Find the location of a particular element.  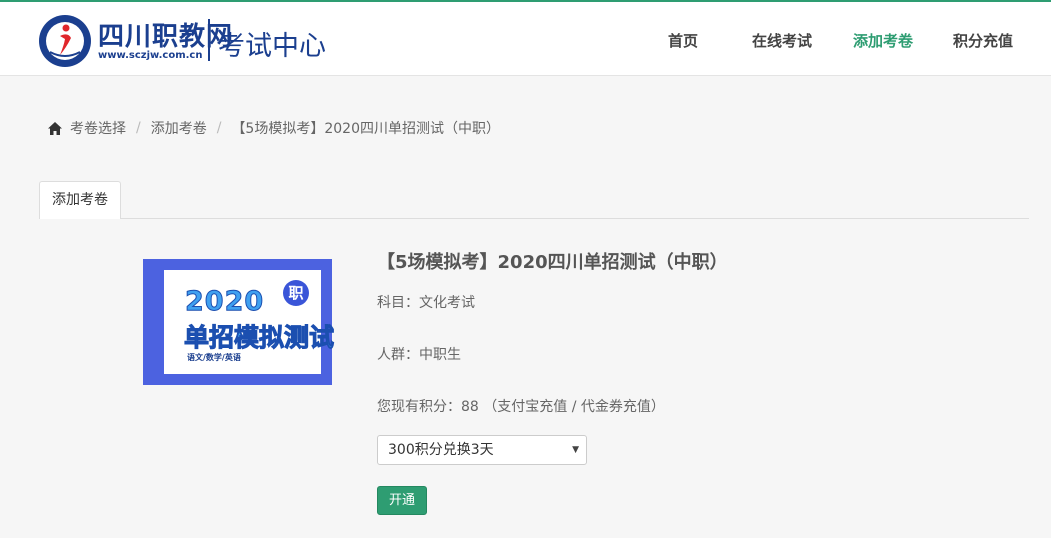

cover-year: 2020 is located at coordinates (224, 302).